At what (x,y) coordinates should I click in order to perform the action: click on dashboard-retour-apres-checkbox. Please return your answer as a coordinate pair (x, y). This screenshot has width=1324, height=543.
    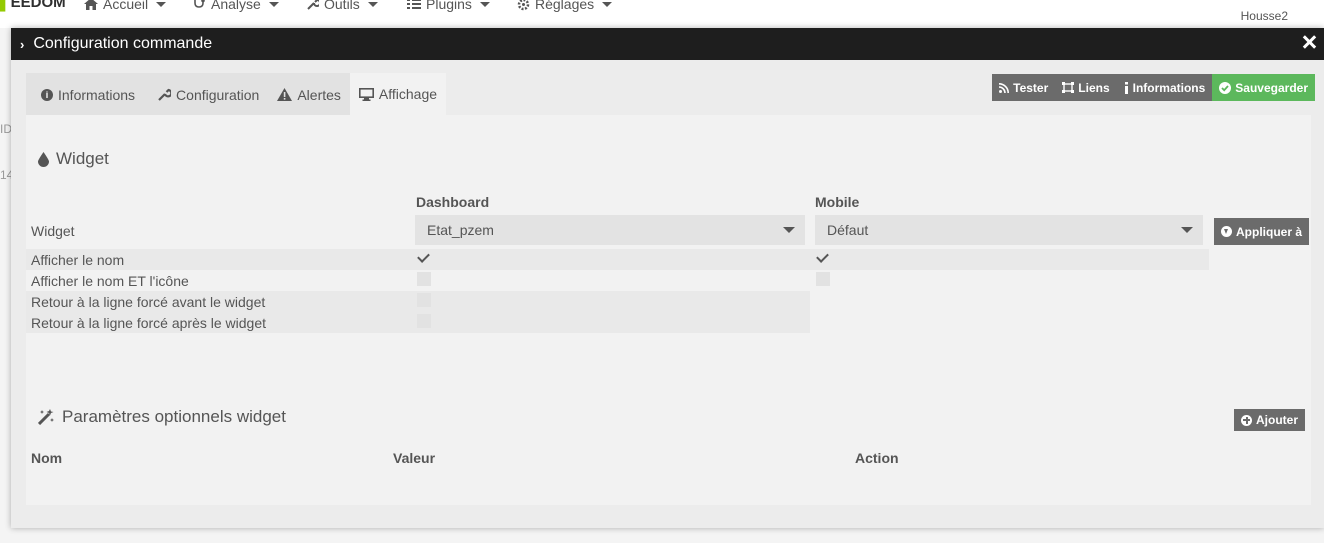
    Looking at the image, I should click on (424, 321).